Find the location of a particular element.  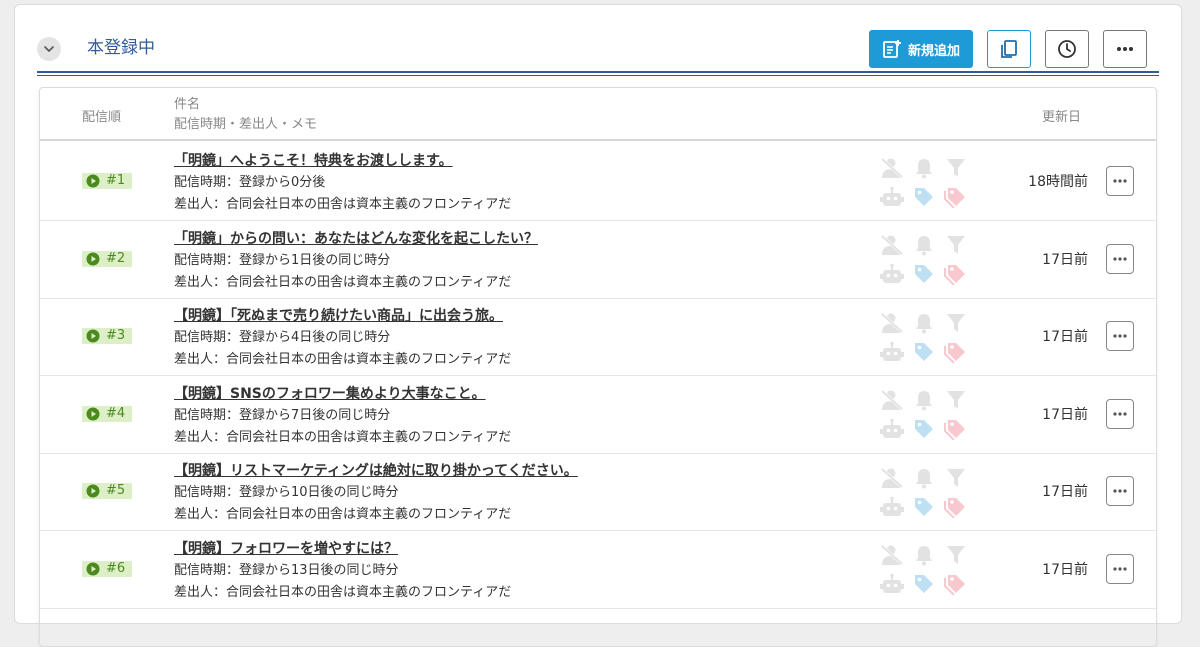

header-divider is located at coordinates (598, 72).